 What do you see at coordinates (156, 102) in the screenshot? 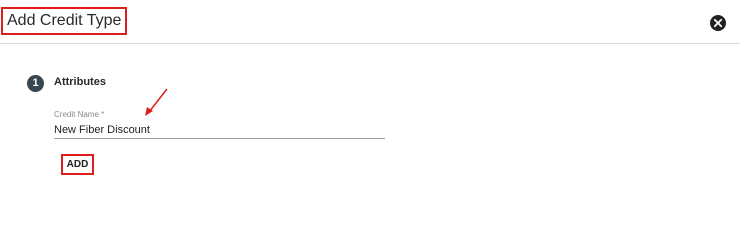
I see `red-arrow-icon` at bounding box center [156, 102].